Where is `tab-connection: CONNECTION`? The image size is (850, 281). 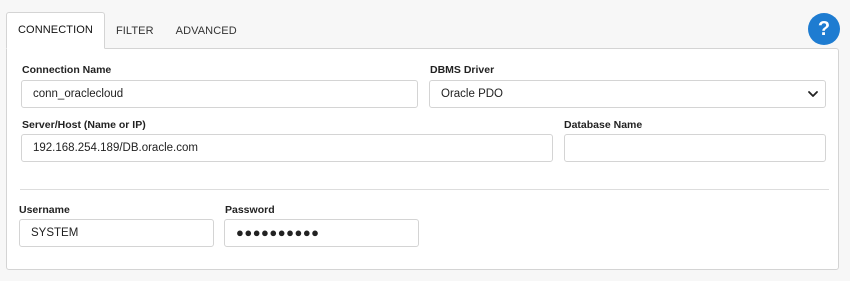 tab-connection: CONNECTION is located at coordinates (55, 30).